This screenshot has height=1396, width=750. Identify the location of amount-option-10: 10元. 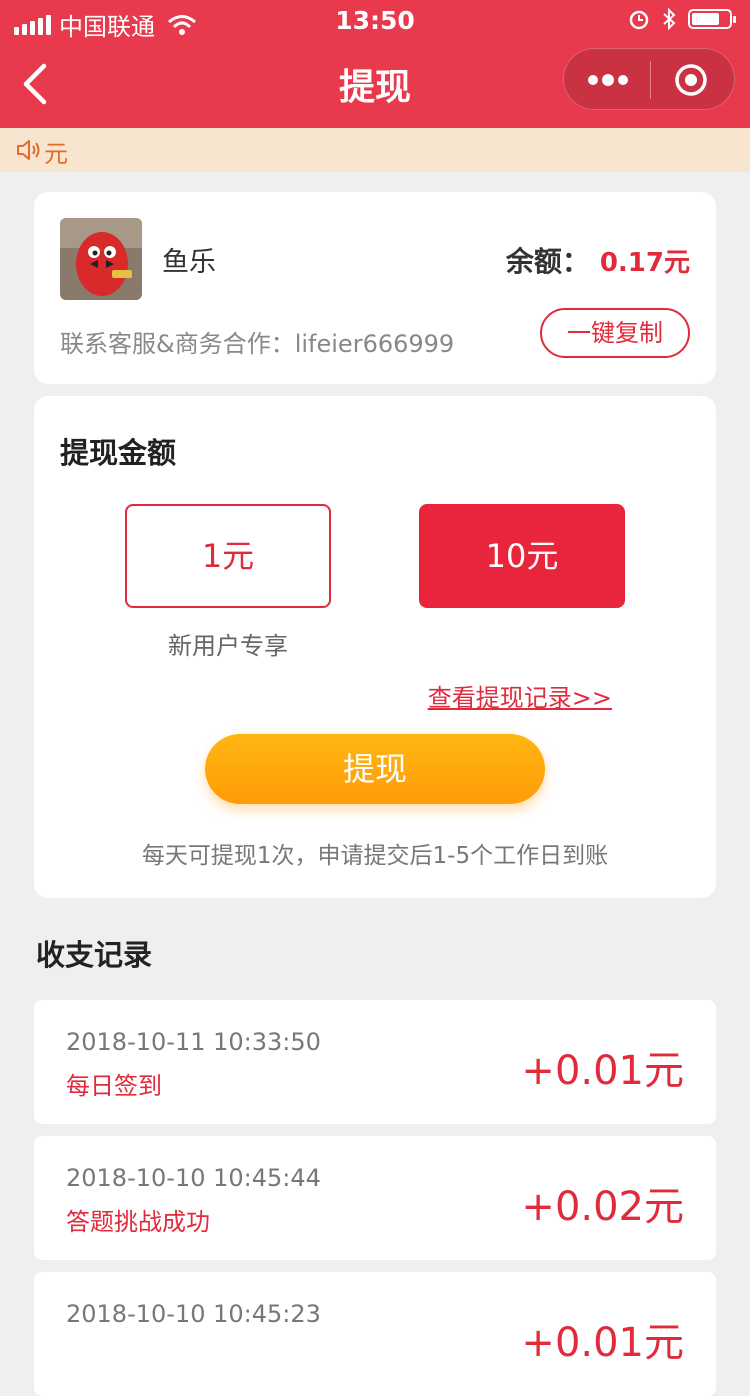
(522, 556).